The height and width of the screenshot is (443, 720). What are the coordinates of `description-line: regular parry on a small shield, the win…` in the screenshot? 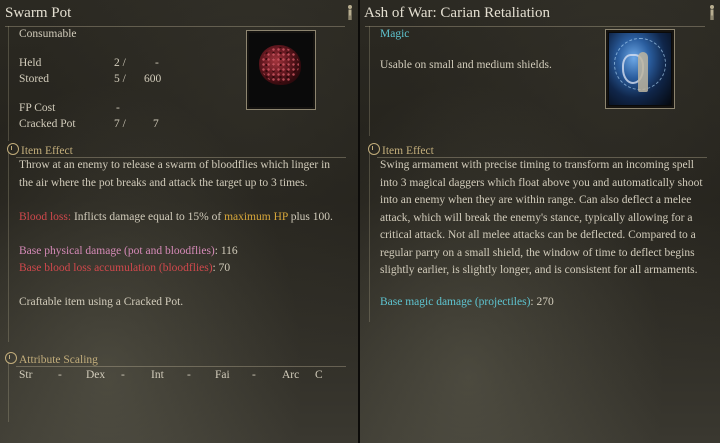 It's located at (537, 252).